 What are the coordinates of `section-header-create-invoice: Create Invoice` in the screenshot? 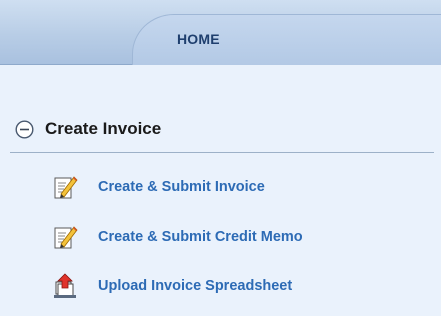 It's located at (88, 129).